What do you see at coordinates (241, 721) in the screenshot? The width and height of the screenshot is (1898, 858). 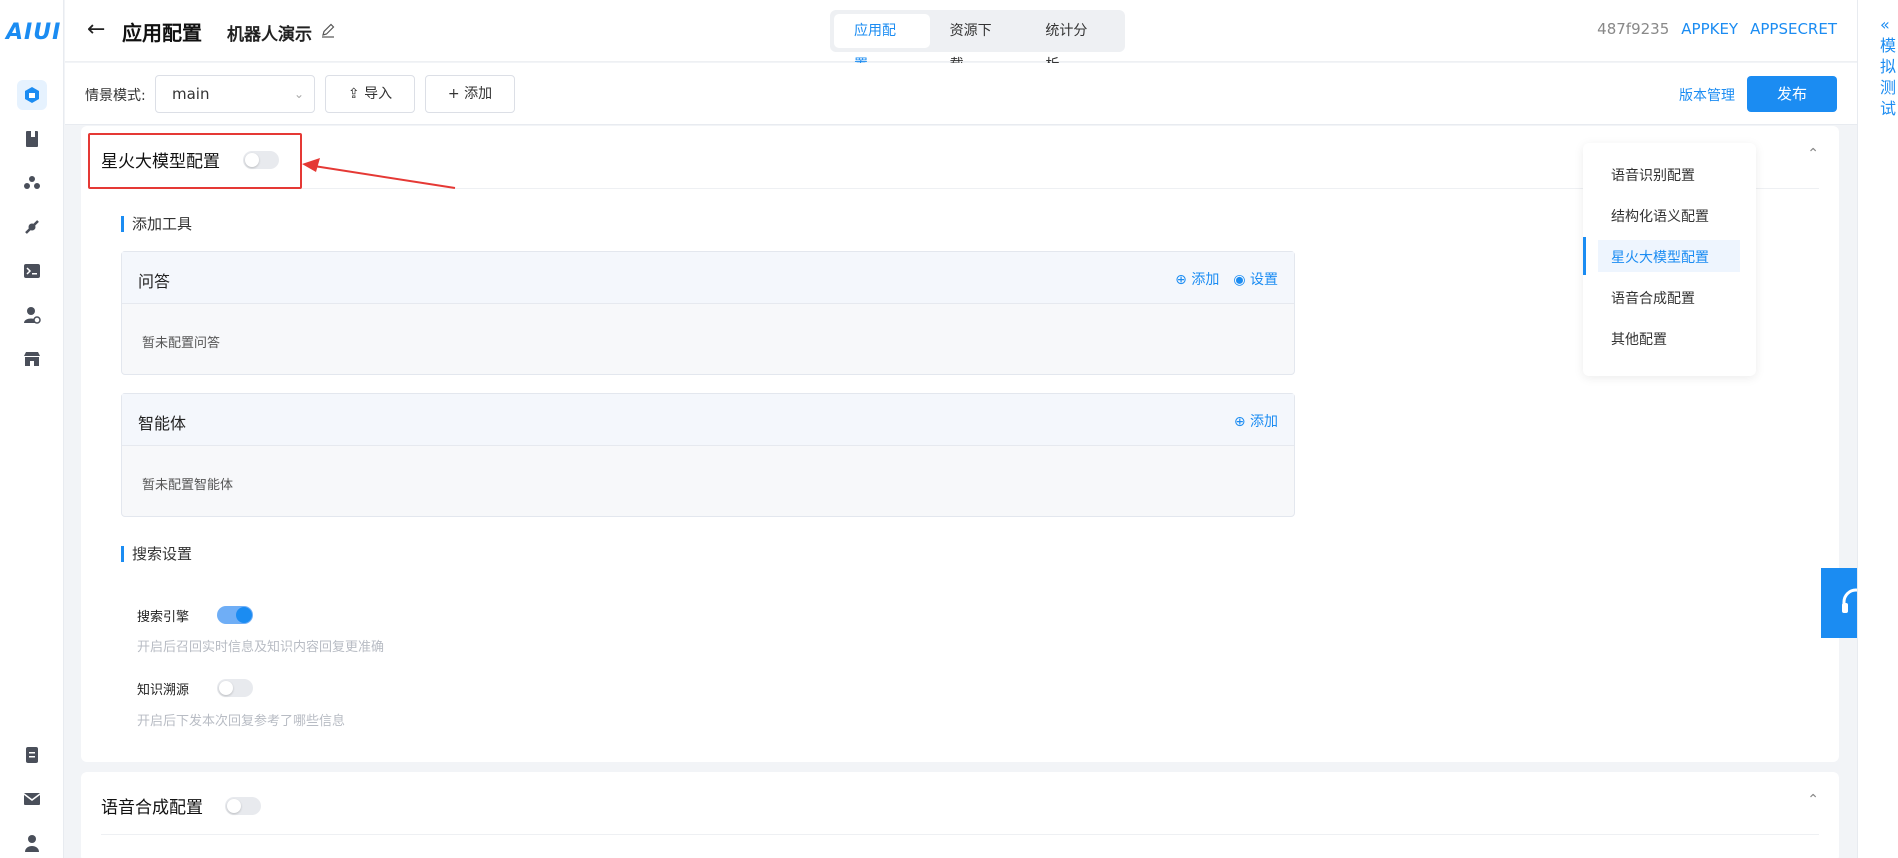 I see `knowledge-trace-desc: 开启后下发本次回复参考了哪些信息` at bounding box center [241, 721].